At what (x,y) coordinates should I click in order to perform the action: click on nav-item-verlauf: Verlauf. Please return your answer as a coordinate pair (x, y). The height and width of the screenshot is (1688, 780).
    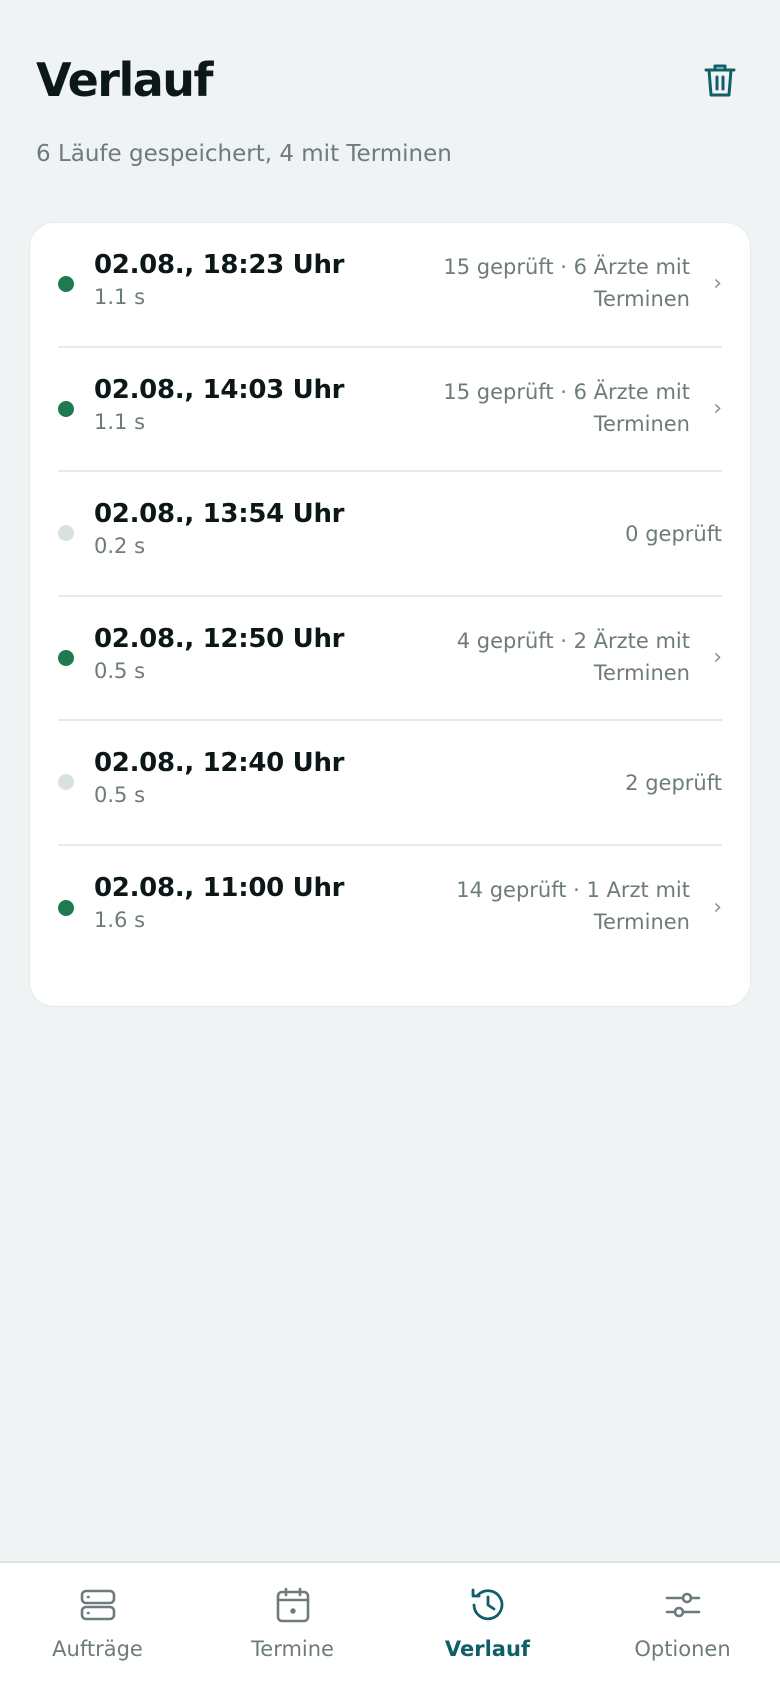
    Looking at the image, I should click on (487, 1625).